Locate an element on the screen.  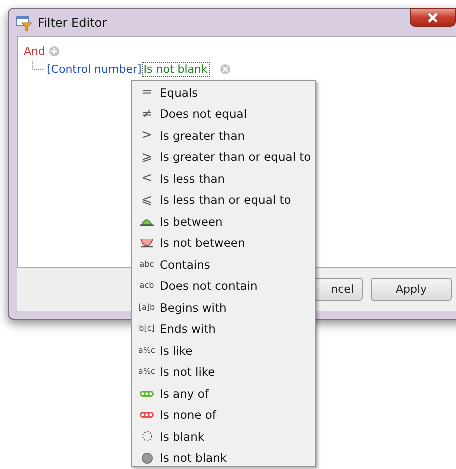
filter-table-icon is located at coordinates (24, 22).